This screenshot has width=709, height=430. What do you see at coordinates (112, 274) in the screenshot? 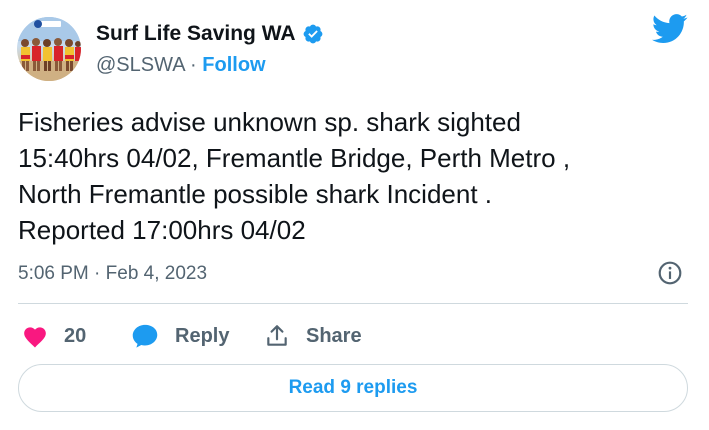
I see `tweet-timestamp: 5:06 PM · Feb 4, 2023` at bounding box center [112, 274].